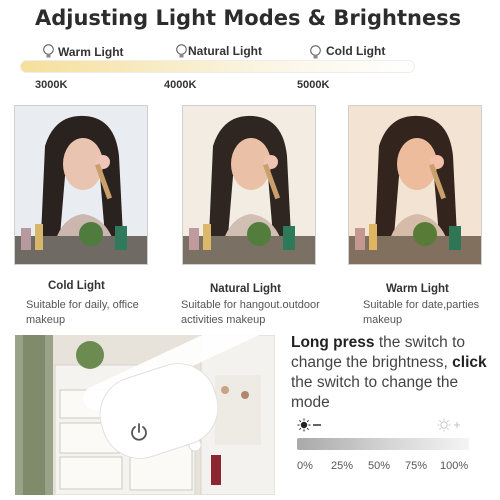 This screenshot has width=500, height=500. Describe the element at coordinates (225, 51) in the screenshot. I see `mode-label-natural: Natural Light` at that location.